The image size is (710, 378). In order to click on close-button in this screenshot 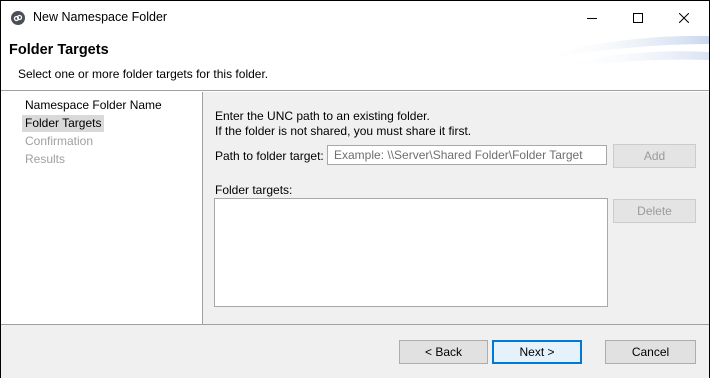, I will do `click(684, 17)`.